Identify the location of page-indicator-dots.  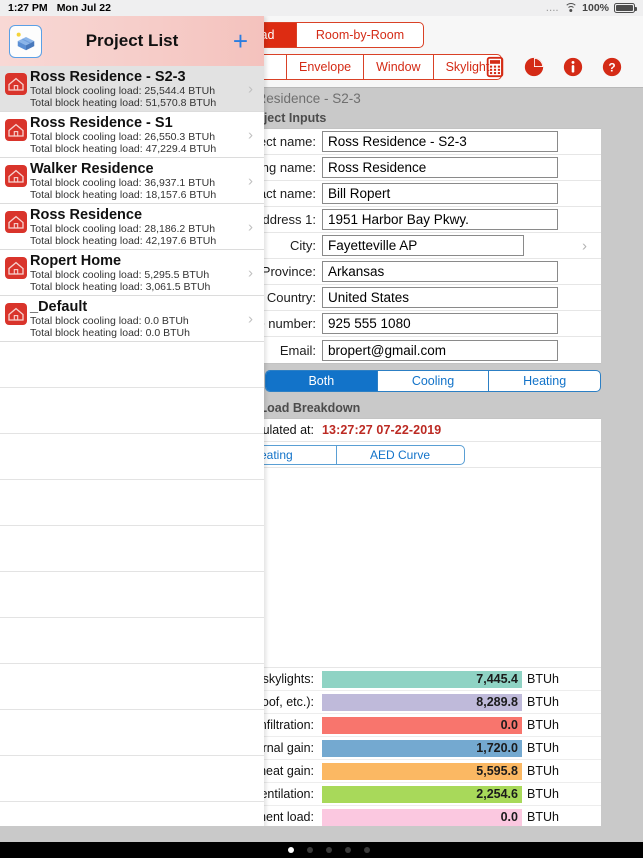
(329, 850).